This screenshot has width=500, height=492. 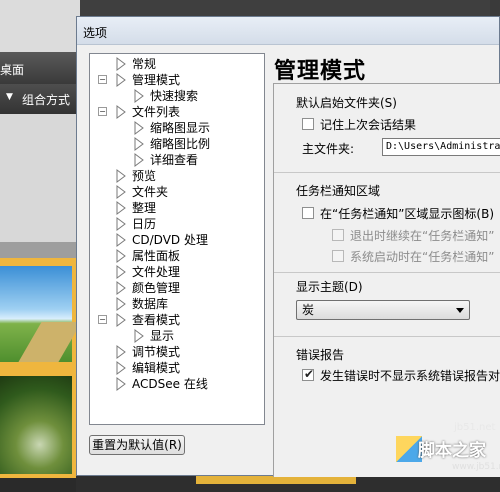 I want to click on tree-item: 整理, so click(x=177, y=208).